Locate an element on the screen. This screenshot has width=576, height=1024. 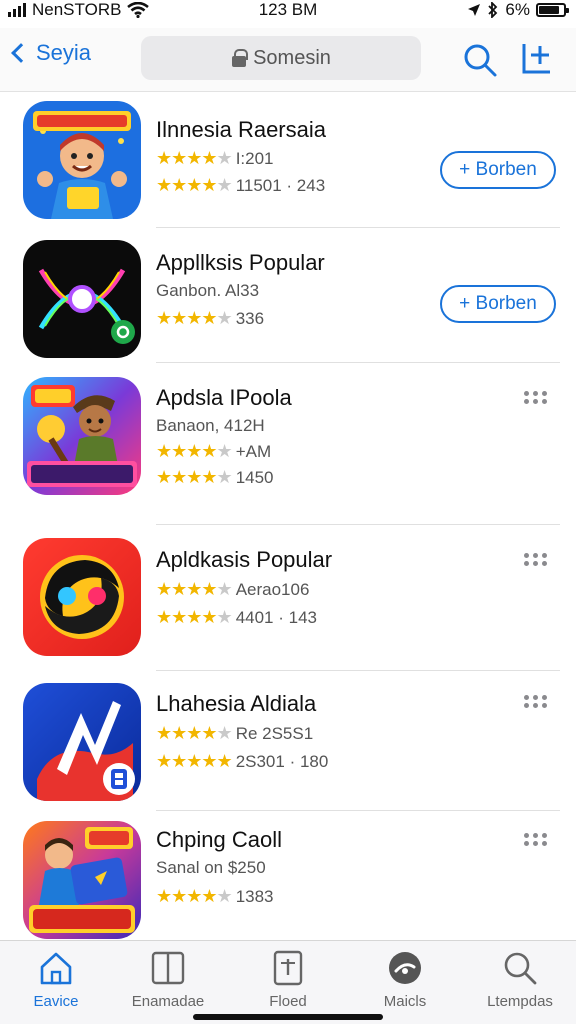
tab-floed: Floed is located at coordinates (288, 979).